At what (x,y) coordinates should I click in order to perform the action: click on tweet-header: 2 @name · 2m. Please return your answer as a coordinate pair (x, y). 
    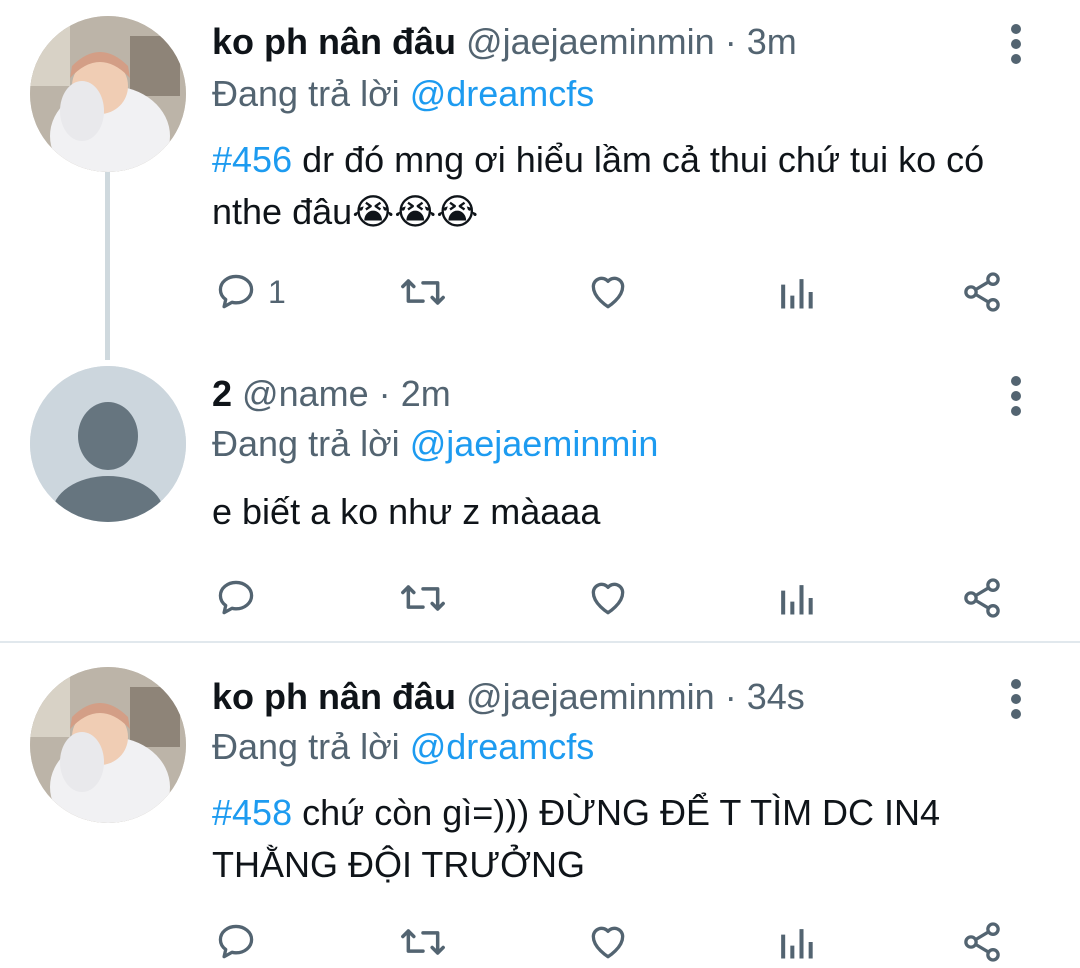
    Looking at the image, I should click on (331, 394).